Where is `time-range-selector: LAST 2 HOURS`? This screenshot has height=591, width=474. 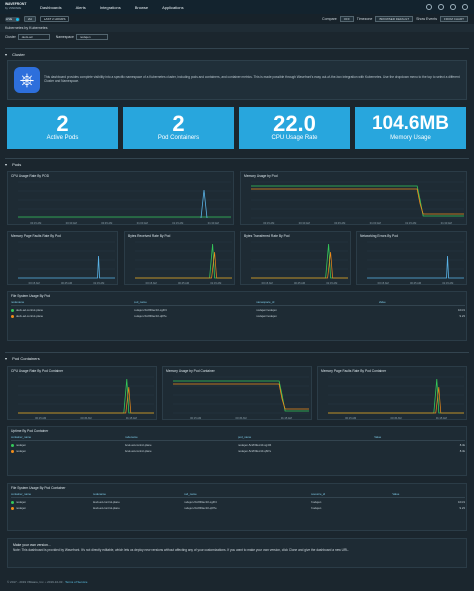
time-range-selector: LAST 2 HOURS is located at coordinates (54, 19).